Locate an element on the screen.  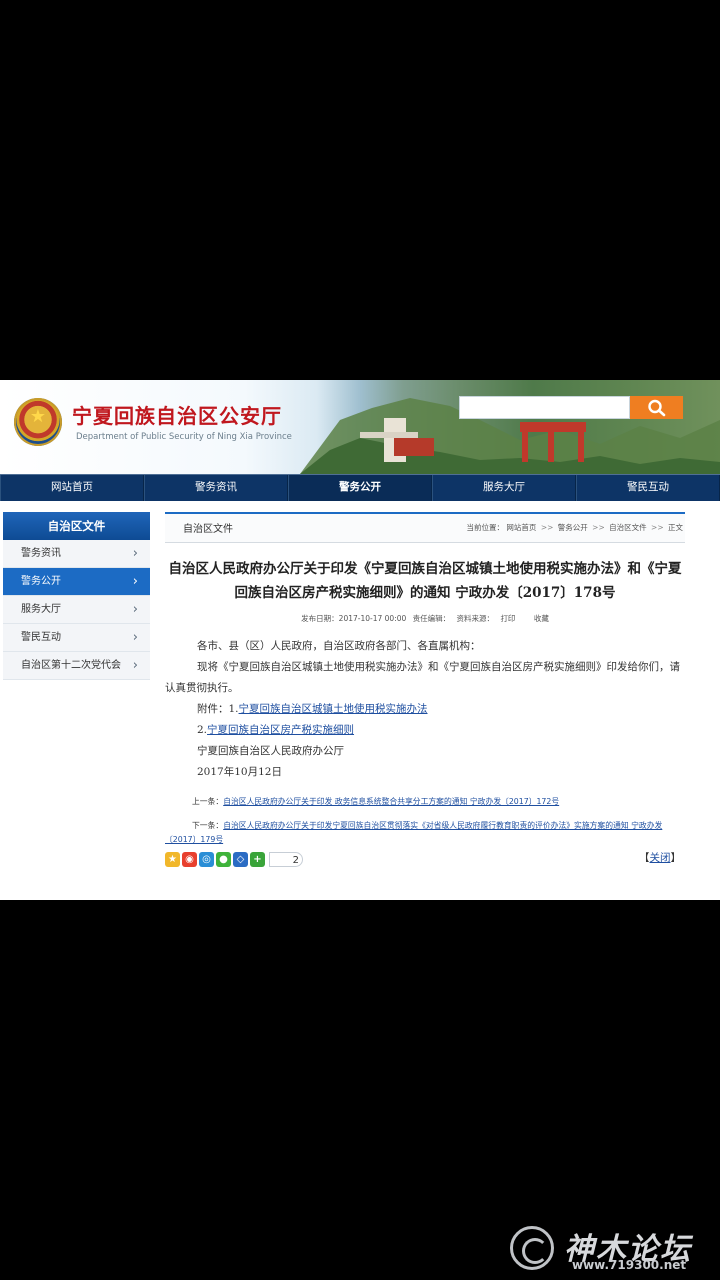
article-header-bar: 自治区文件 当前位置： 网站首页 >> 警务公开 >> 自治区文件 >> 正文 is located at coordinates (425, 527).